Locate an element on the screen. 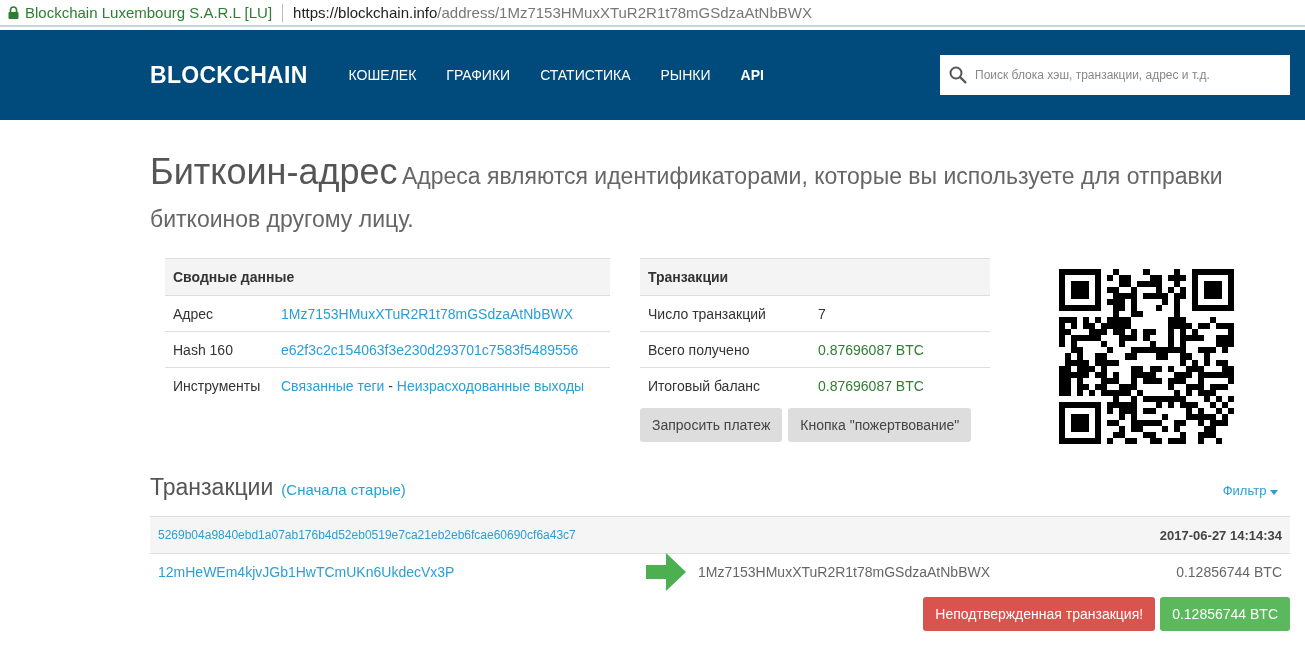 The width and height of the screenshot is (1305, 663). amount-badge: 0.12856744 BTC is located at coordinates (1225, 614).